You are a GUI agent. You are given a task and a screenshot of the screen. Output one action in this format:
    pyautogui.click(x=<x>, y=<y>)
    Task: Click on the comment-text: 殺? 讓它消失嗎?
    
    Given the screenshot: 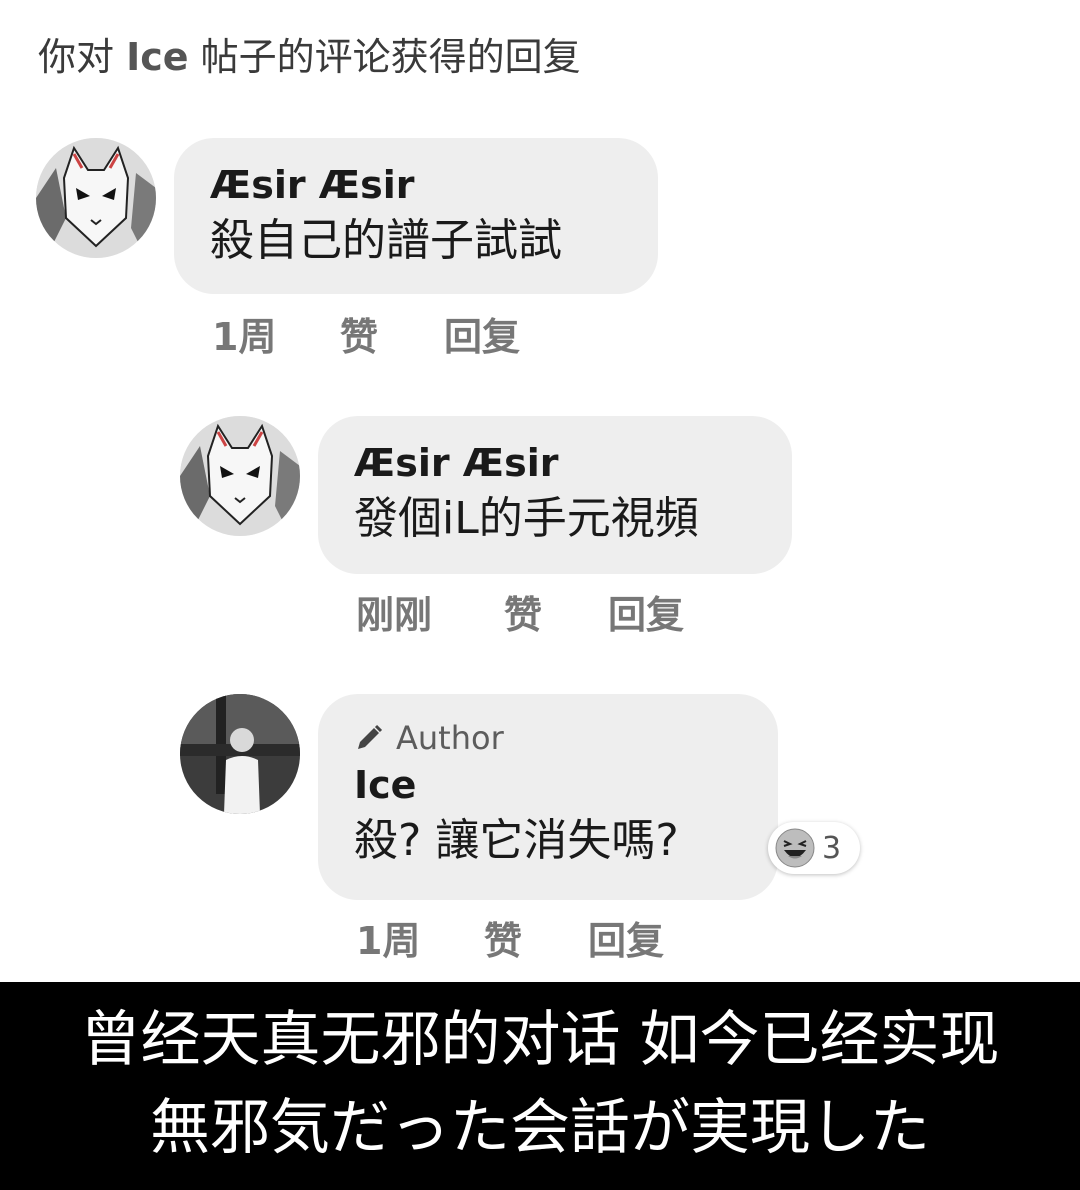 What is the action you would take?
    pyautogui.click(x=516, y=840)
    